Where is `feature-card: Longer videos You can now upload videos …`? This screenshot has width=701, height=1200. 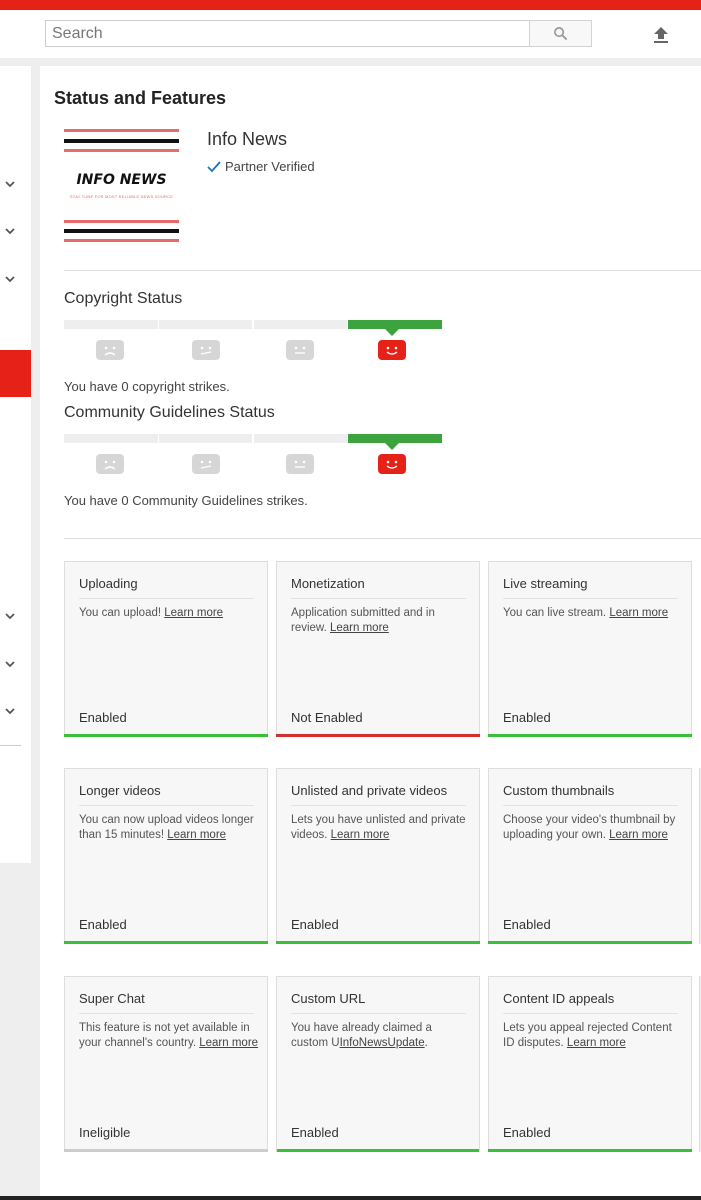
feature-card: Longer videos You can now upload videos … is located at coordinates (166, 856).